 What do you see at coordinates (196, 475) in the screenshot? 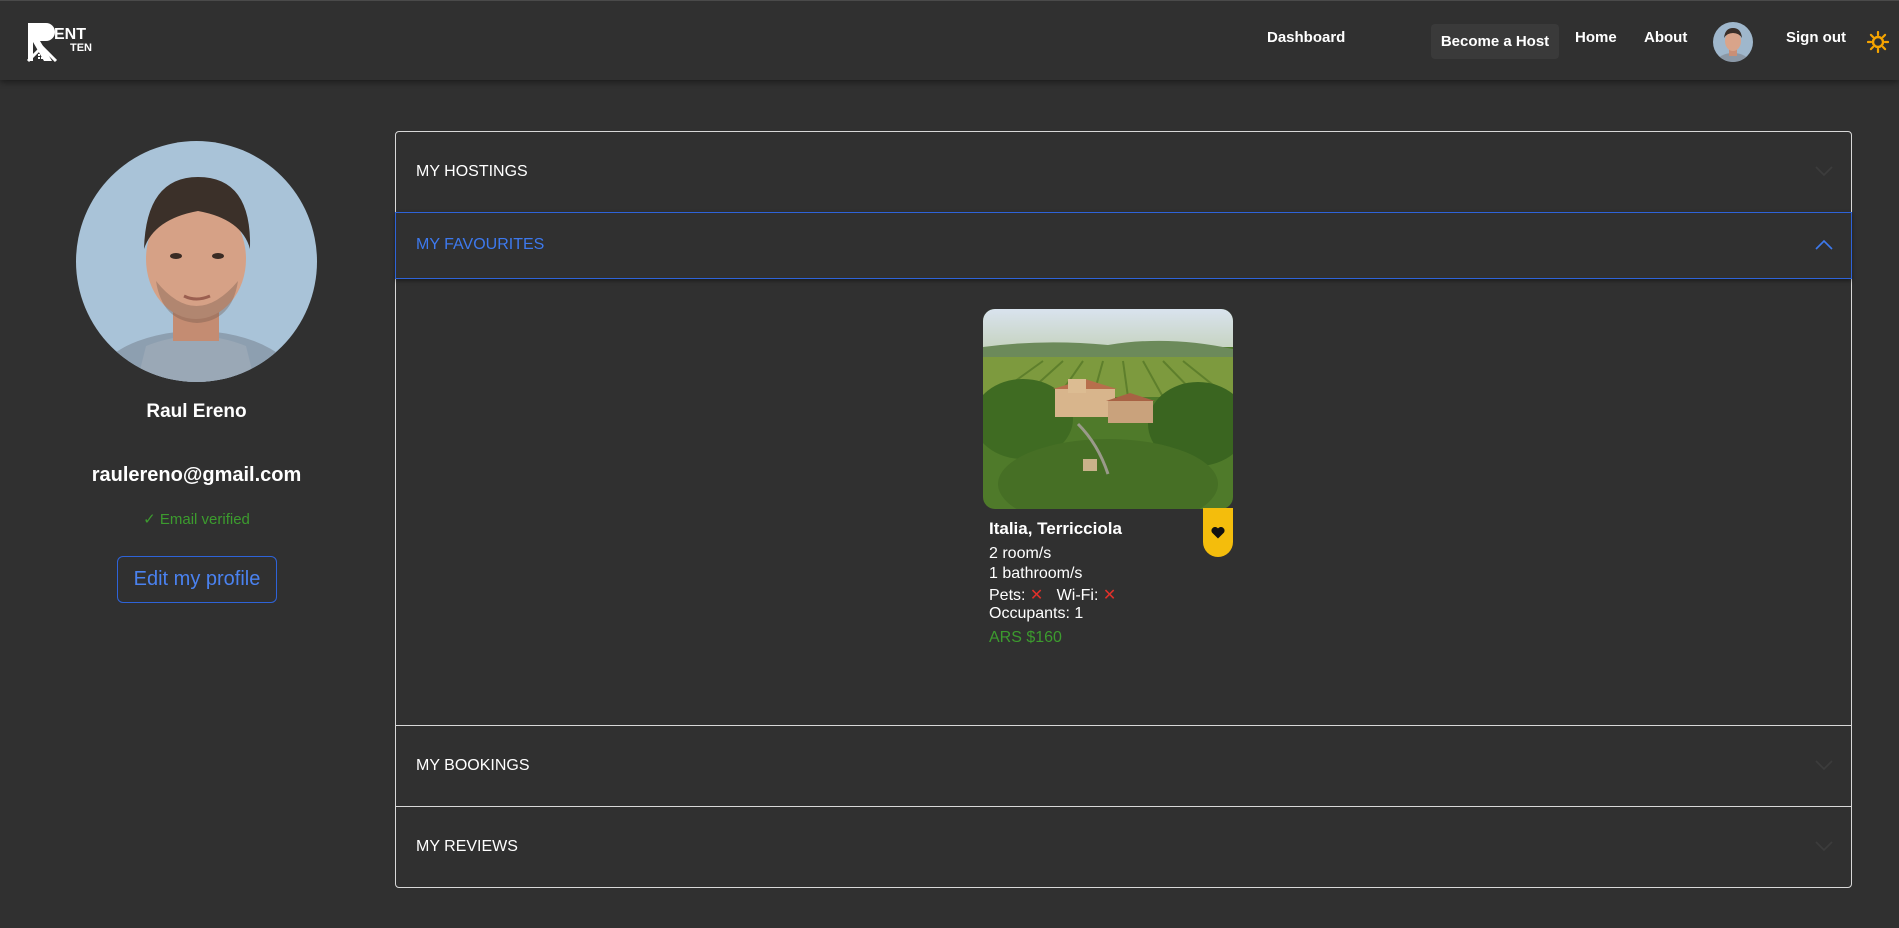
I see `profile-email: raulereno@gmail.com` at bounding box center [196, 475].